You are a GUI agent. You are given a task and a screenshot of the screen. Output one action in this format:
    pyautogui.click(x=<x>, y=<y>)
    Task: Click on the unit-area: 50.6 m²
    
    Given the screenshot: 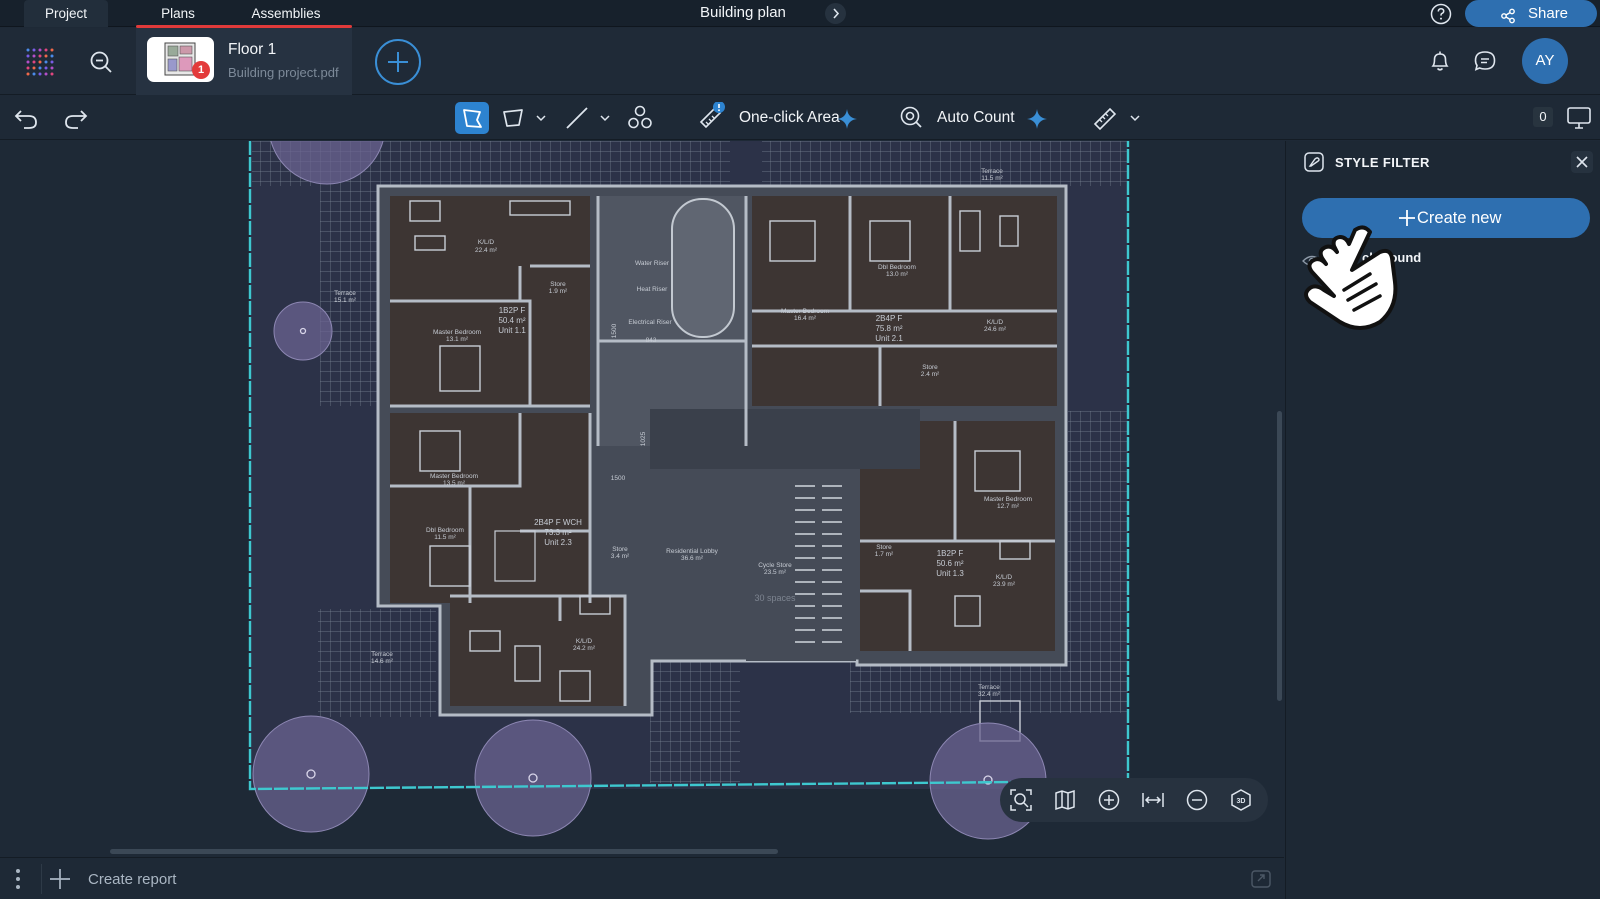 What is the action you would take?
    pyautogui.click(x=949, y=563)
    